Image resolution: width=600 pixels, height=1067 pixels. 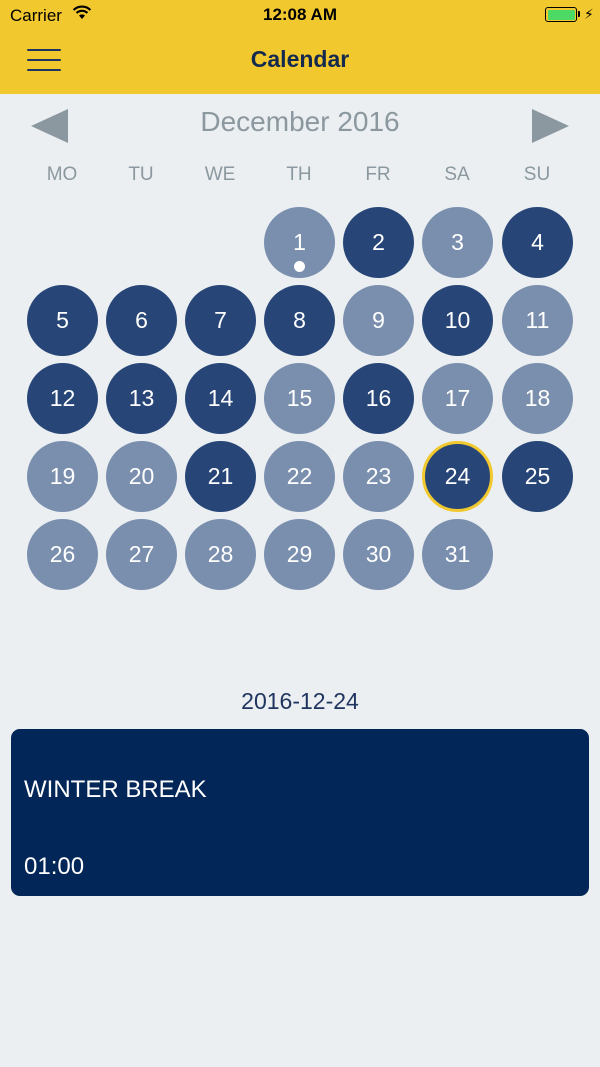 I want to click on day-cell: 29, so click(x=299, y=554).